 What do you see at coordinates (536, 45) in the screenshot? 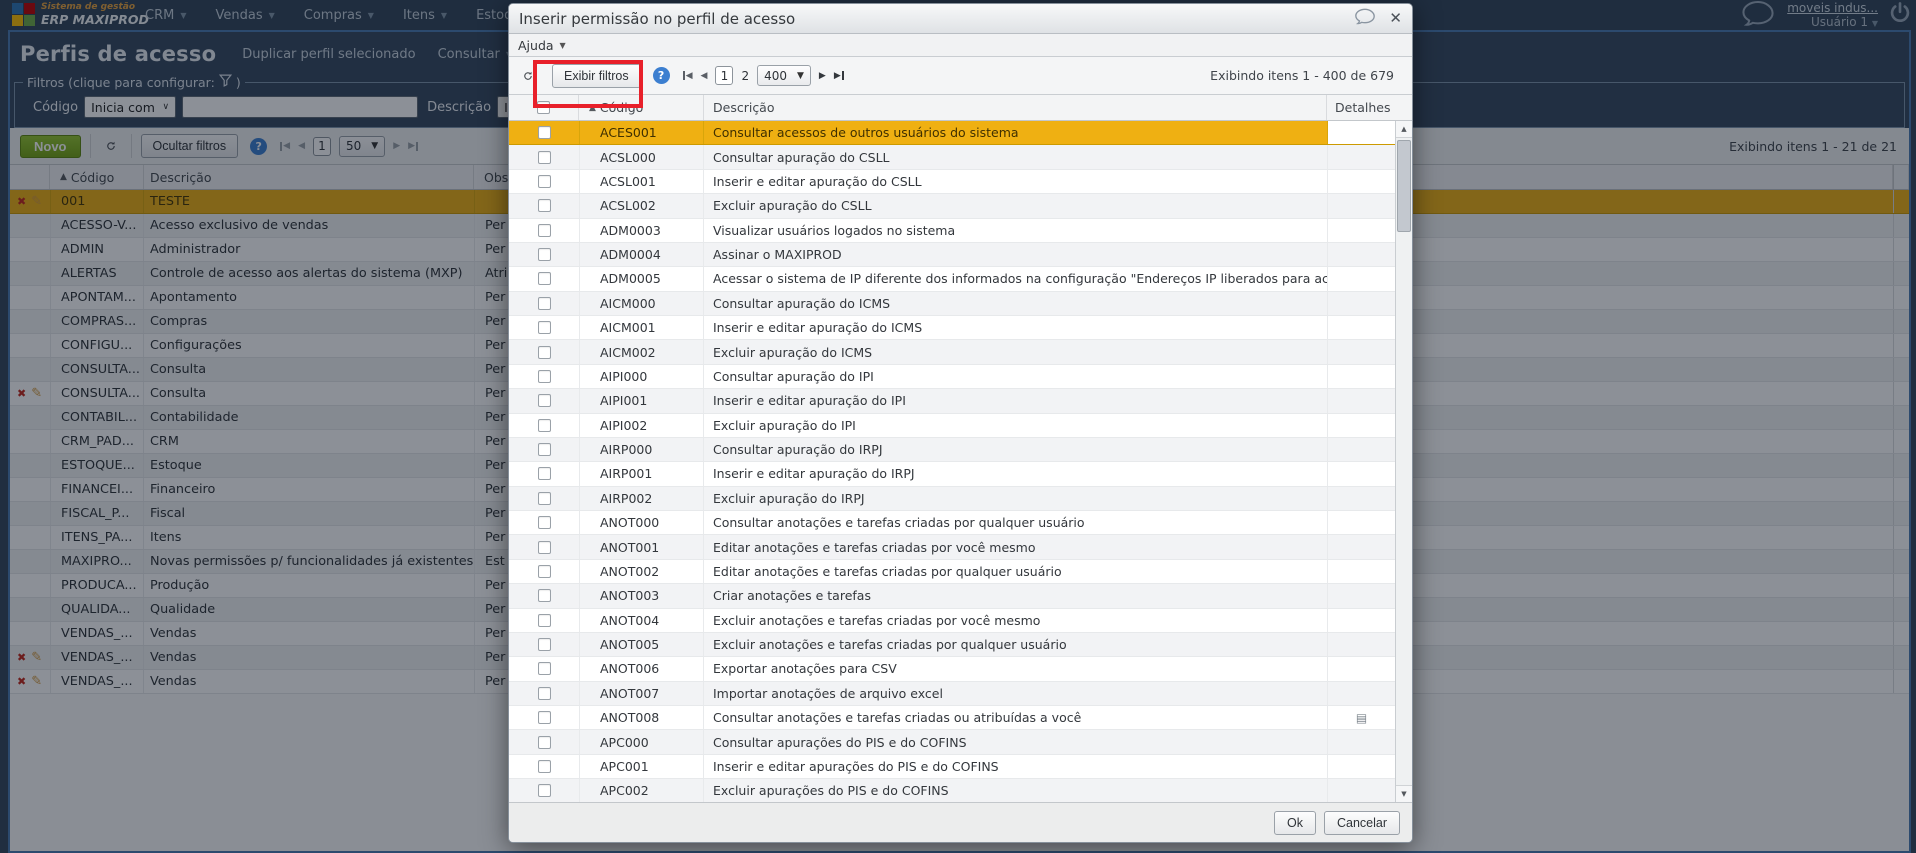
I see `help-menu: Ajuda` at bounding box center [536, 45].